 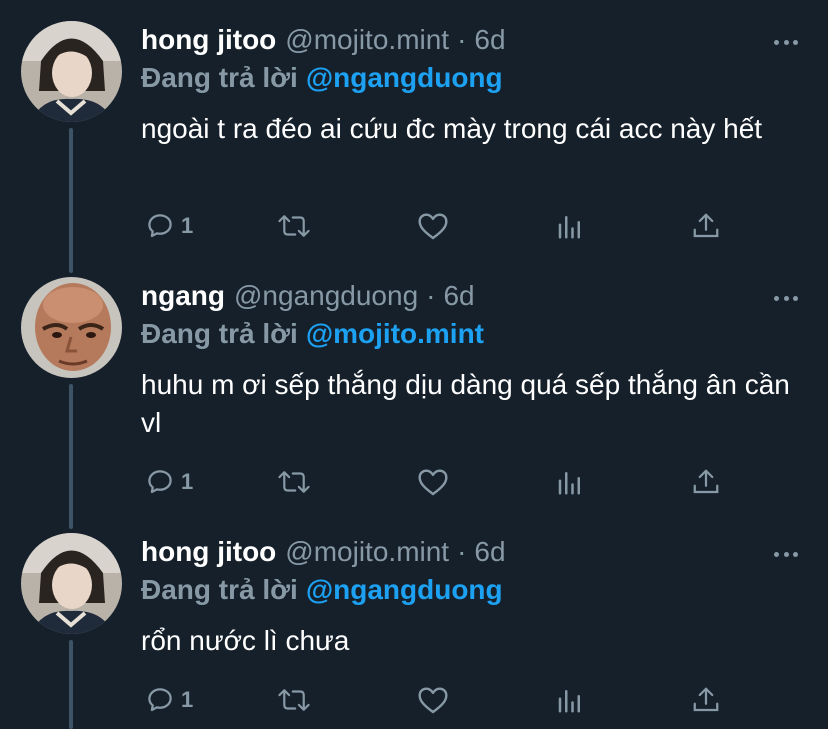 I want to click on replying-to-handle: @mojito.mint, so click(x=395, y=333).